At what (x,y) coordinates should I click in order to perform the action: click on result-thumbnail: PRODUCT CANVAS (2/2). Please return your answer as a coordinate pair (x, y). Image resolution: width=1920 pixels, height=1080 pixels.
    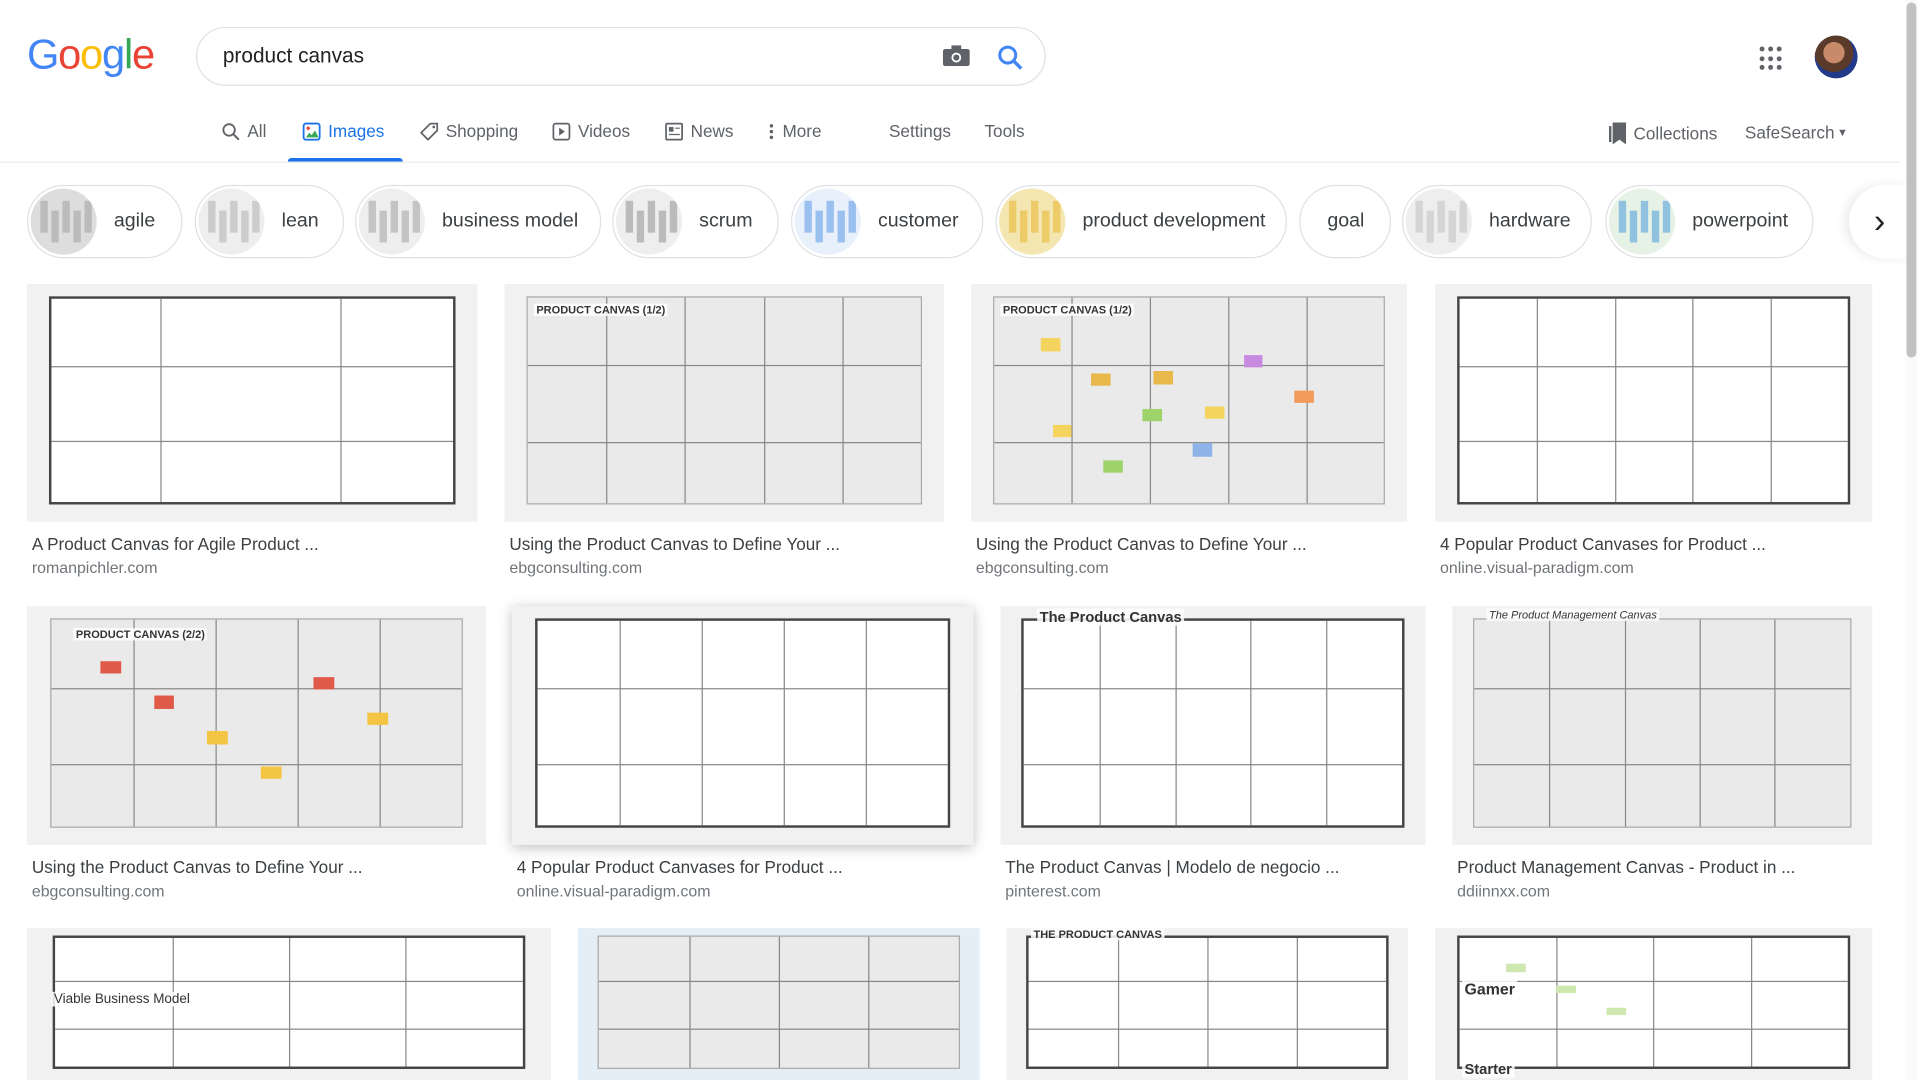
    Looking at the image, I should click on (256, 725).